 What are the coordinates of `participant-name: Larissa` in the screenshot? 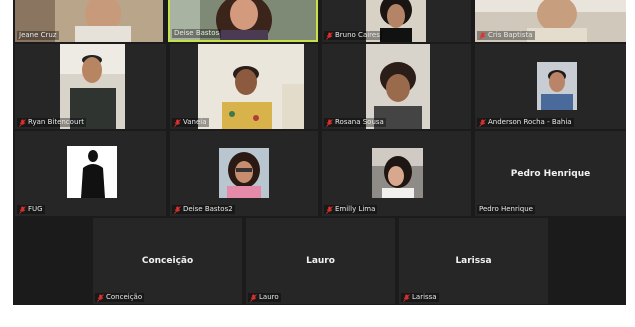 It's located at (424, 297).